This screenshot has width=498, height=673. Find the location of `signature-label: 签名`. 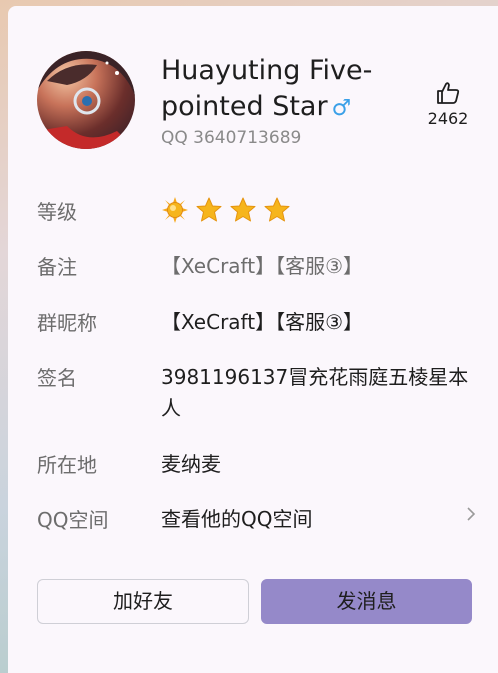

signature-label: 签名 is located at coordinates (57, 378).